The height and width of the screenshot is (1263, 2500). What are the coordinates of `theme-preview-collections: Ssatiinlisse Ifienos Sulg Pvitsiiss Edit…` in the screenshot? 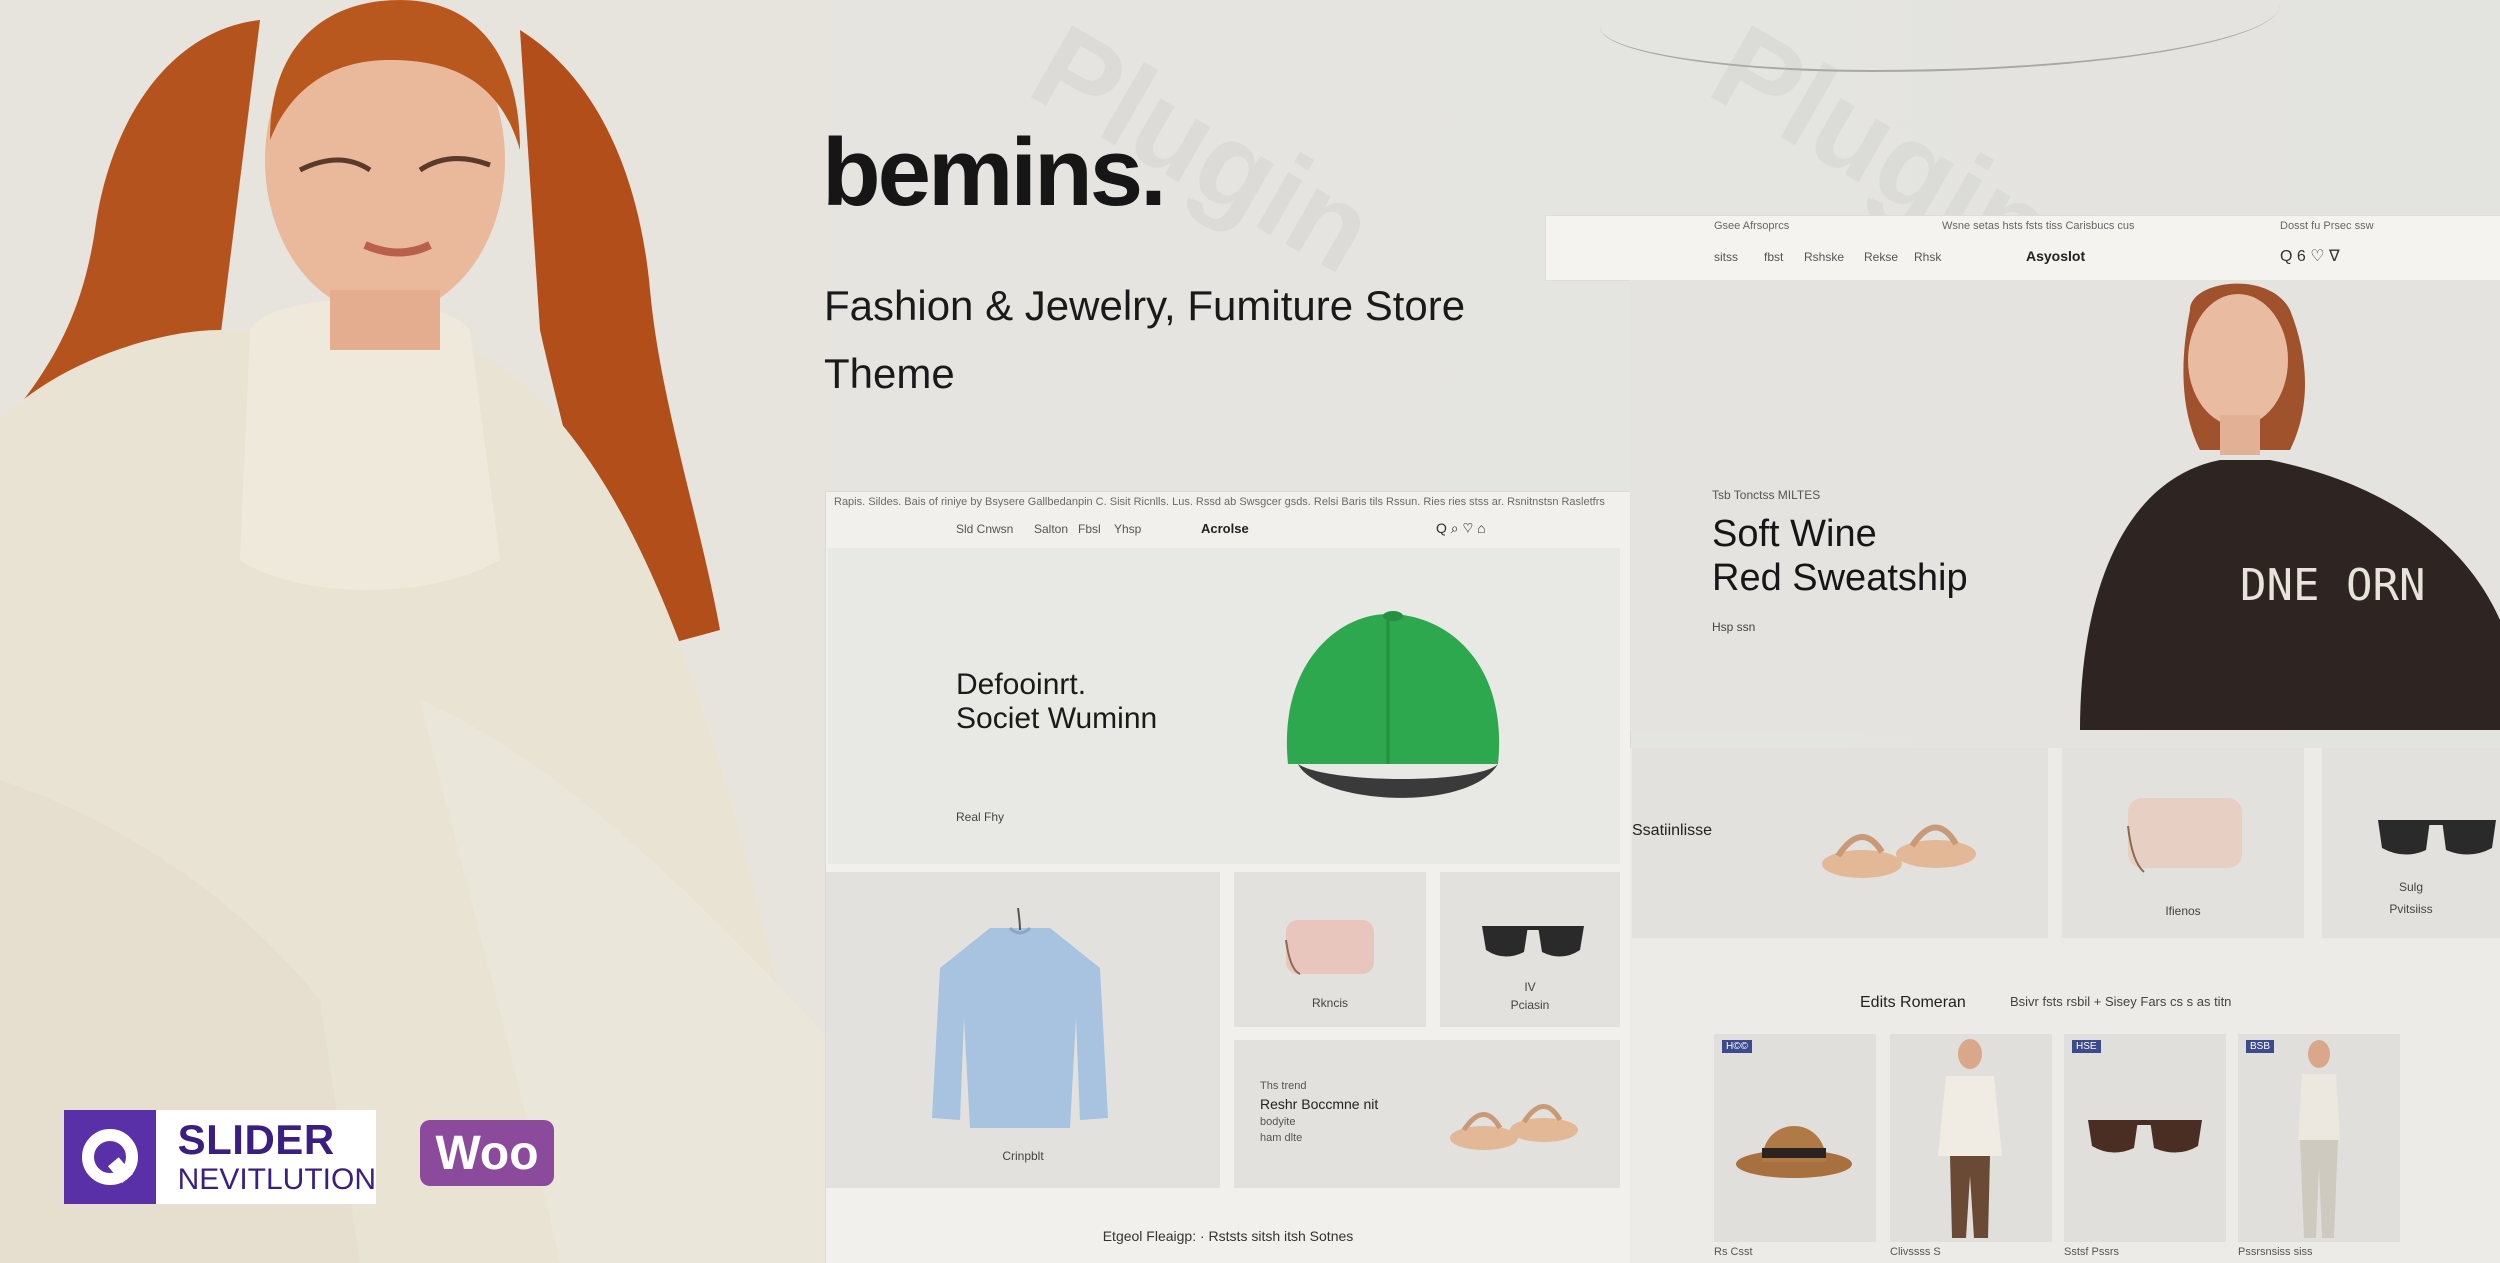 It's located at (2065, 1005).